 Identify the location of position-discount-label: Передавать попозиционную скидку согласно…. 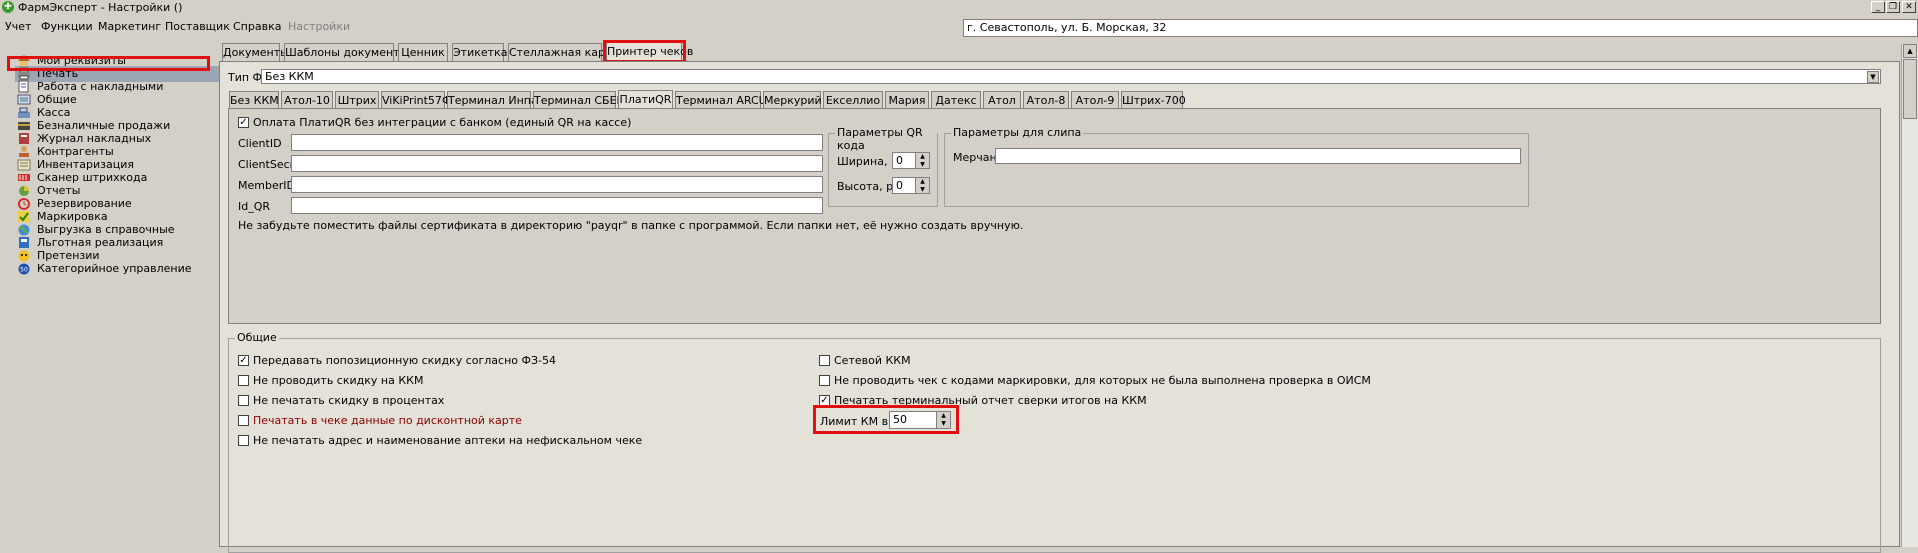
(404, 360).